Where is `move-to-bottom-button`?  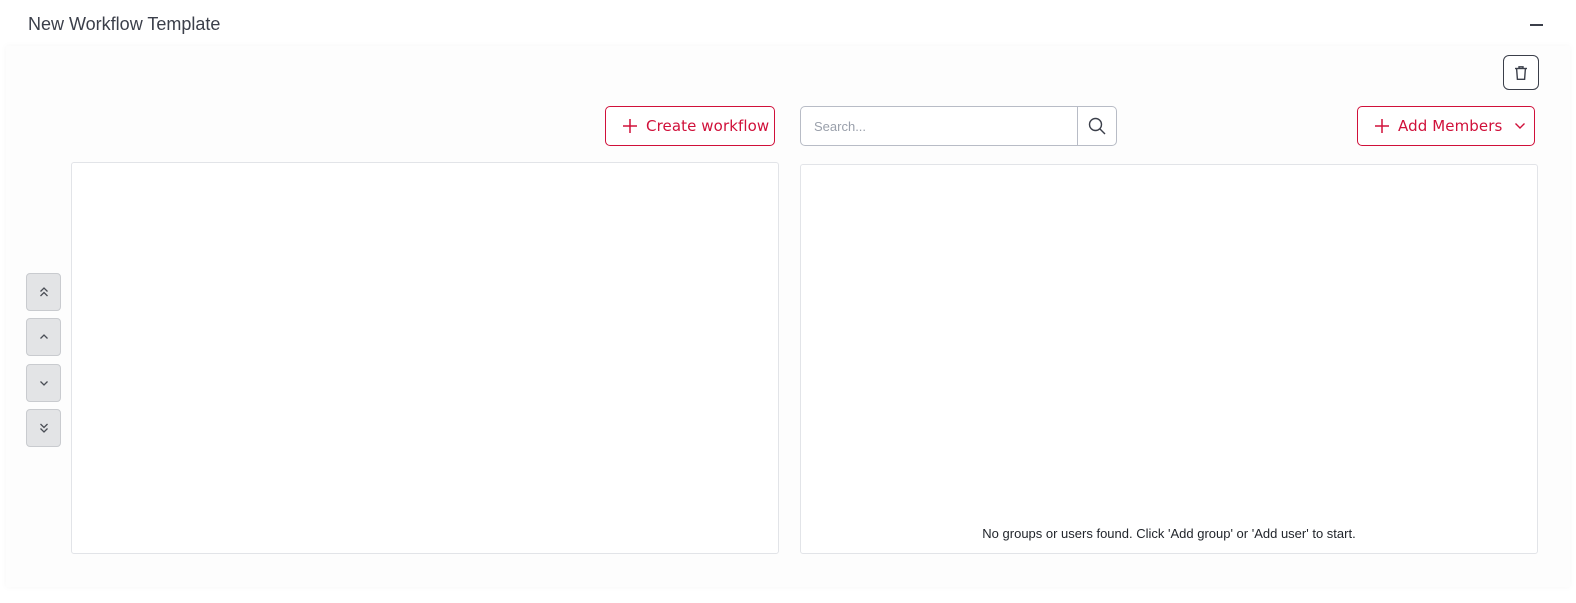 move-to-bottom-button is located at coordinates (43, 428).